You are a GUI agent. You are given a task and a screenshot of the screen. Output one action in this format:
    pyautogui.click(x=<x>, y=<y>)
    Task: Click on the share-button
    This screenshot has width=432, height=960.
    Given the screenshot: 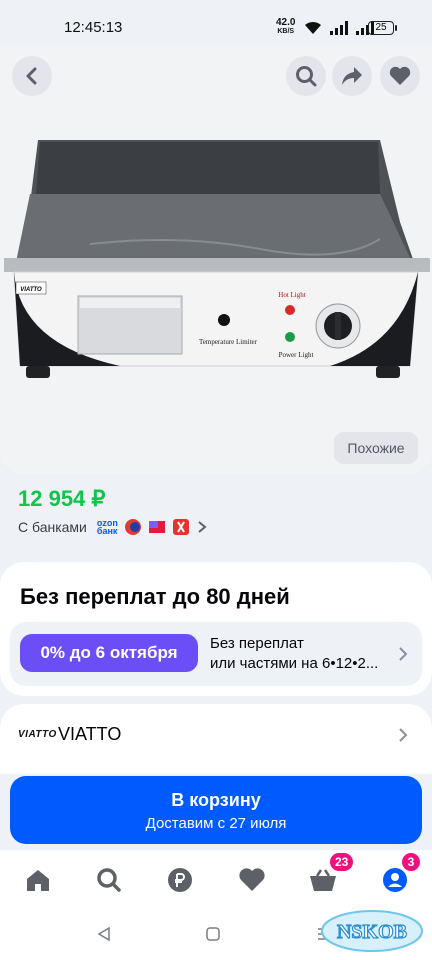 What is the action you would take?
    pyautogui.click(x=352, y=76)
    